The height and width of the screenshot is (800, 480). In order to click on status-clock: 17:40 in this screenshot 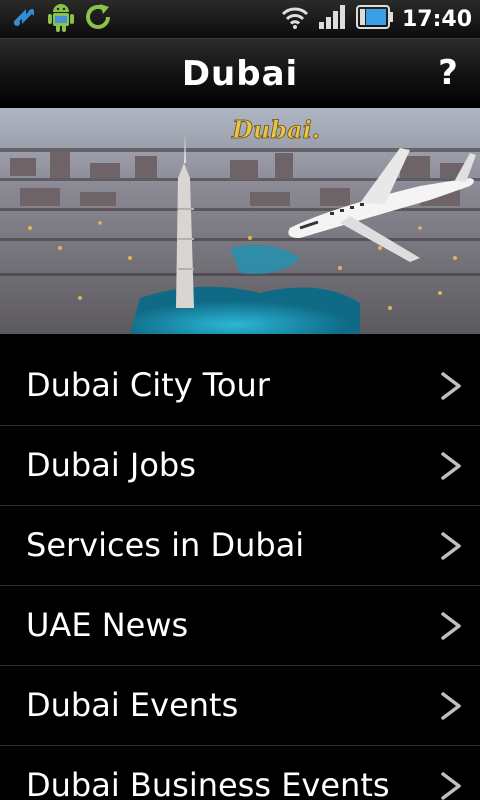, I will do `click(436, 19)`.